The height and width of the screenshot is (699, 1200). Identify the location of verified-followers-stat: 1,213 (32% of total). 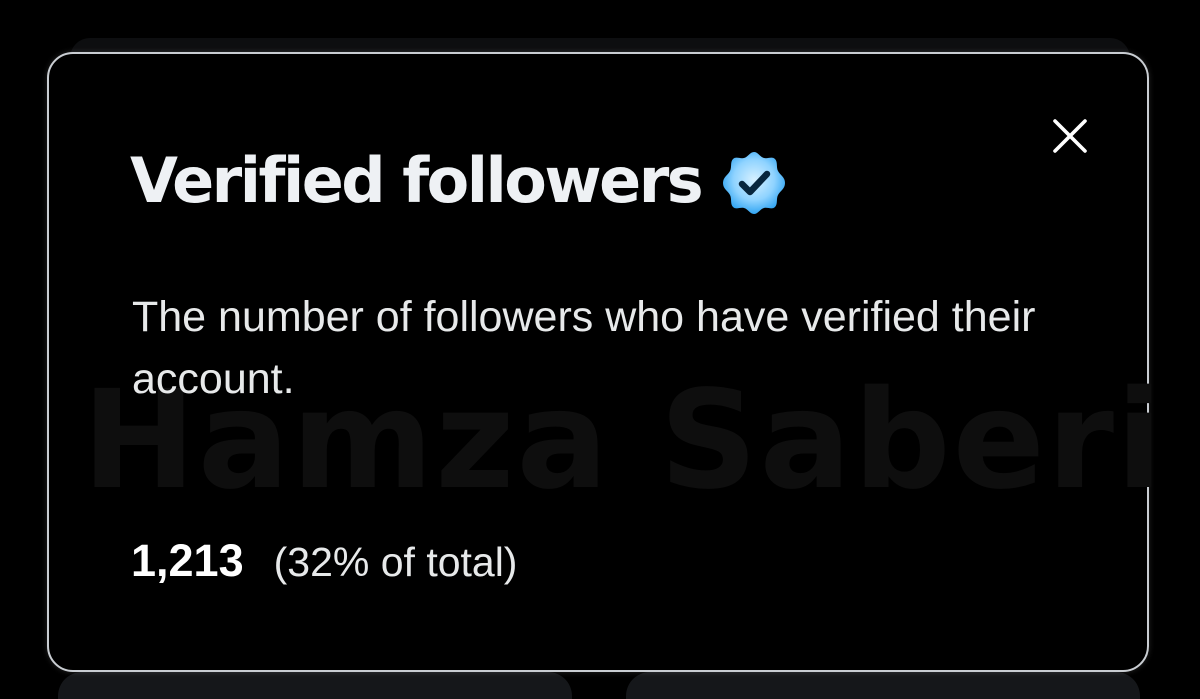
(324, 561).